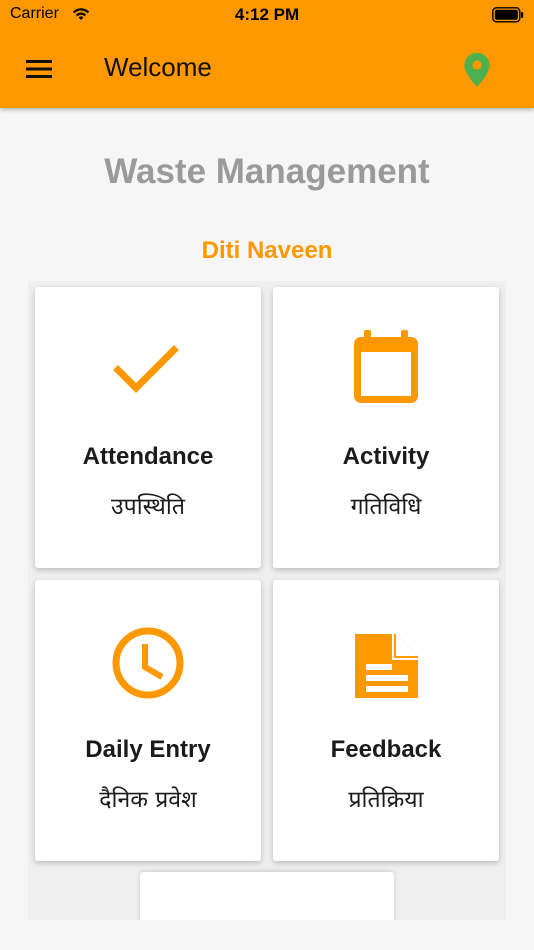  Describe the element at coordinates (386, 507) in the screenshot. I see `card-label-hindi: गतिविधि` at that location.